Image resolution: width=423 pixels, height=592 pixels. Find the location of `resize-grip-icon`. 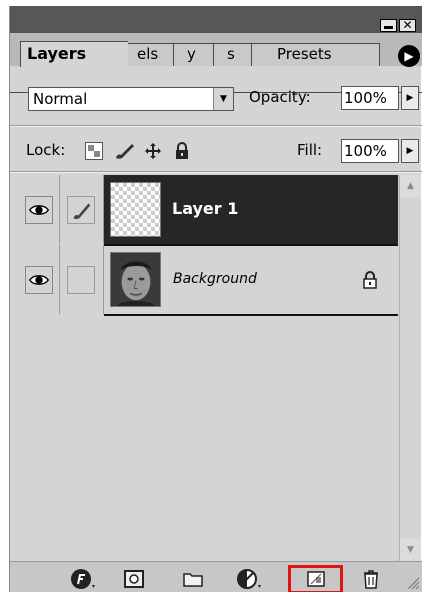

resize-grip-icon is located at coordinates (413, 583).